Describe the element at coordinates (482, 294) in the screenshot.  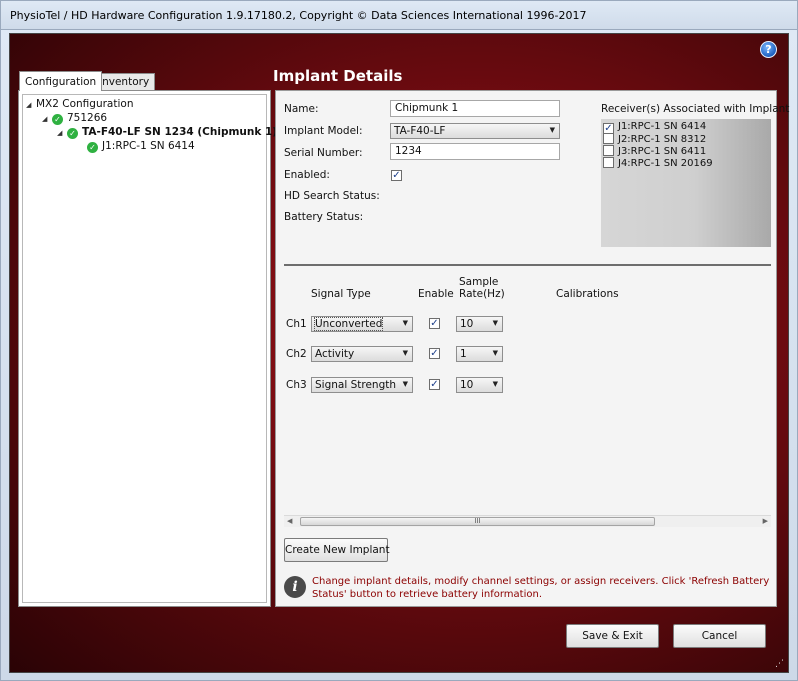
I see `sample-rate-header-line2: Rate(Hz)` at that location.